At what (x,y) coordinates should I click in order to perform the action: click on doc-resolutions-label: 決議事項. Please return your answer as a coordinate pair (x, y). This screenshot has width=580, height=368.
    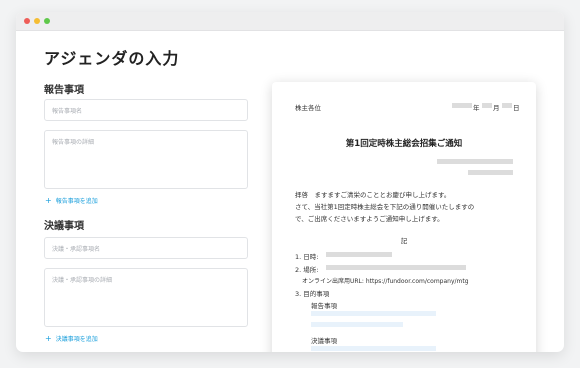
    Looking at the image, I should click on (324, 341).